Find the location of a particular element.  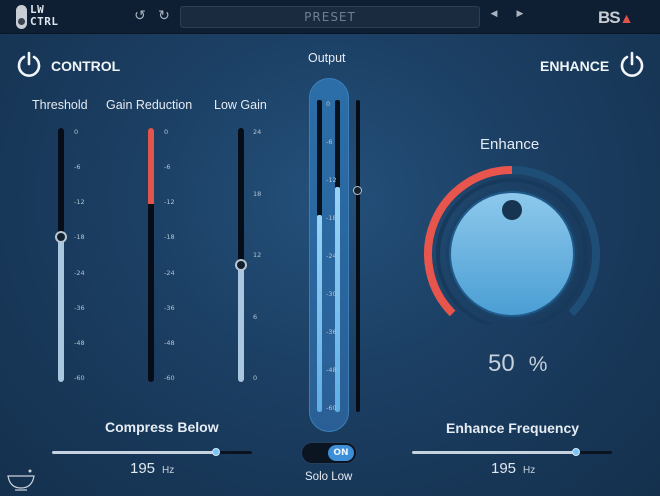

output-meter-left is located at coordinates (319, 256).